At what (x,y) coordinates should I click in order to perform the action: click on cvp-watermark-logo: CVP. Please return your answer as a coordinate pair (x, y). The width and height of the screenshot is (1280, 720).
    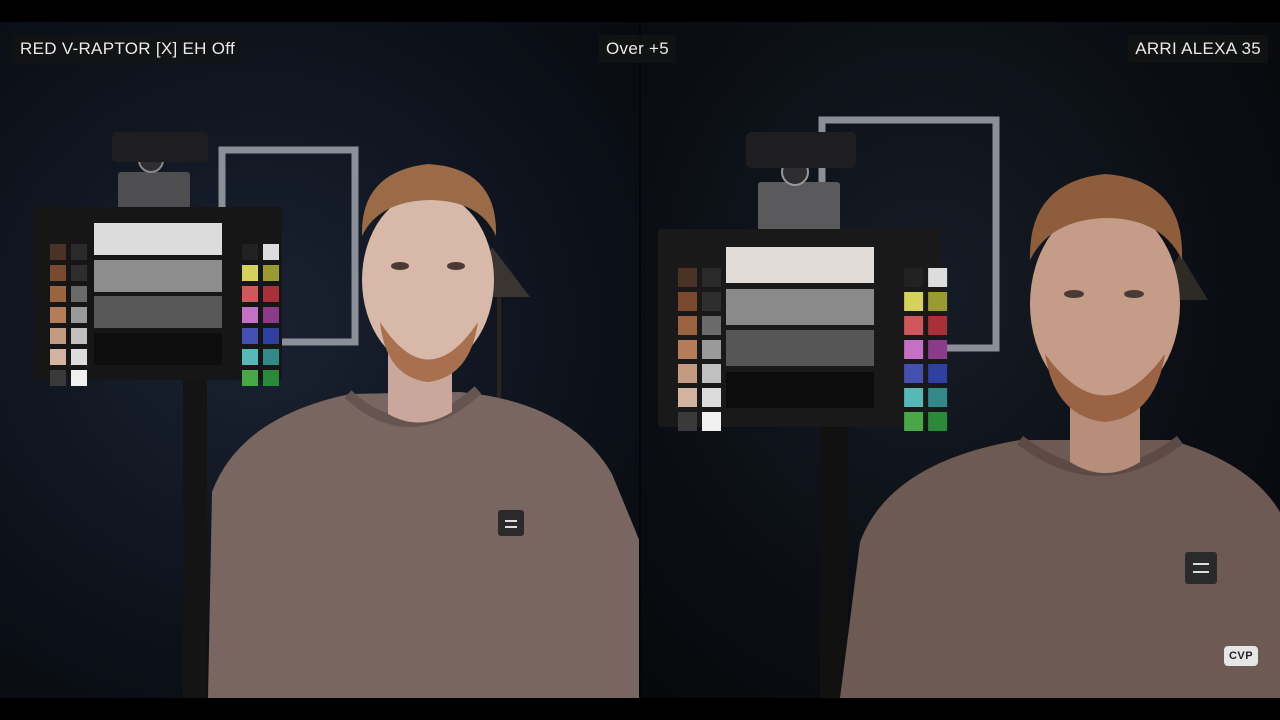
    Looking at the image, I should click on (1241, 656).